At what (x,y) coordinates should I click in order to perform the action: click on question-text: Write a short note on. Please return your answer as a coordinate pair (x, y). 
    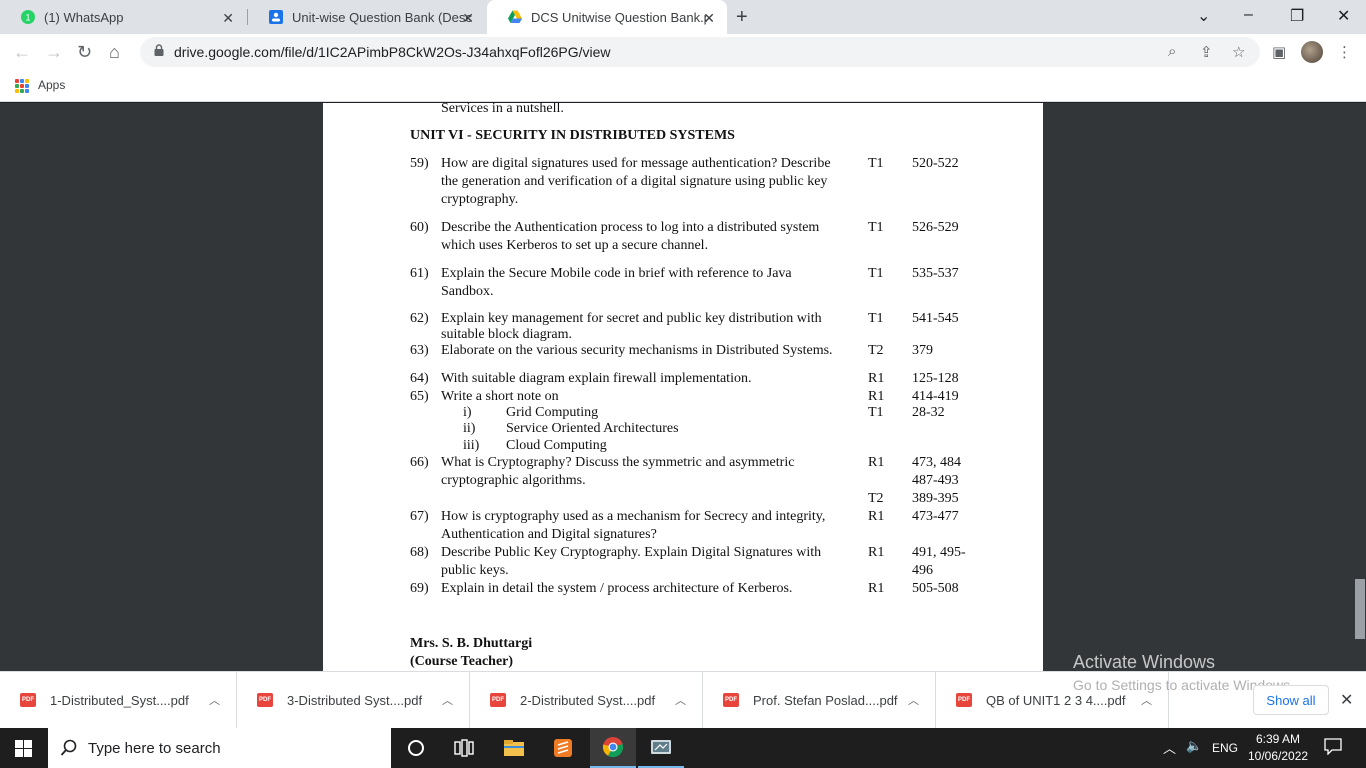
    Looking at the image, I should click on (500, 396).